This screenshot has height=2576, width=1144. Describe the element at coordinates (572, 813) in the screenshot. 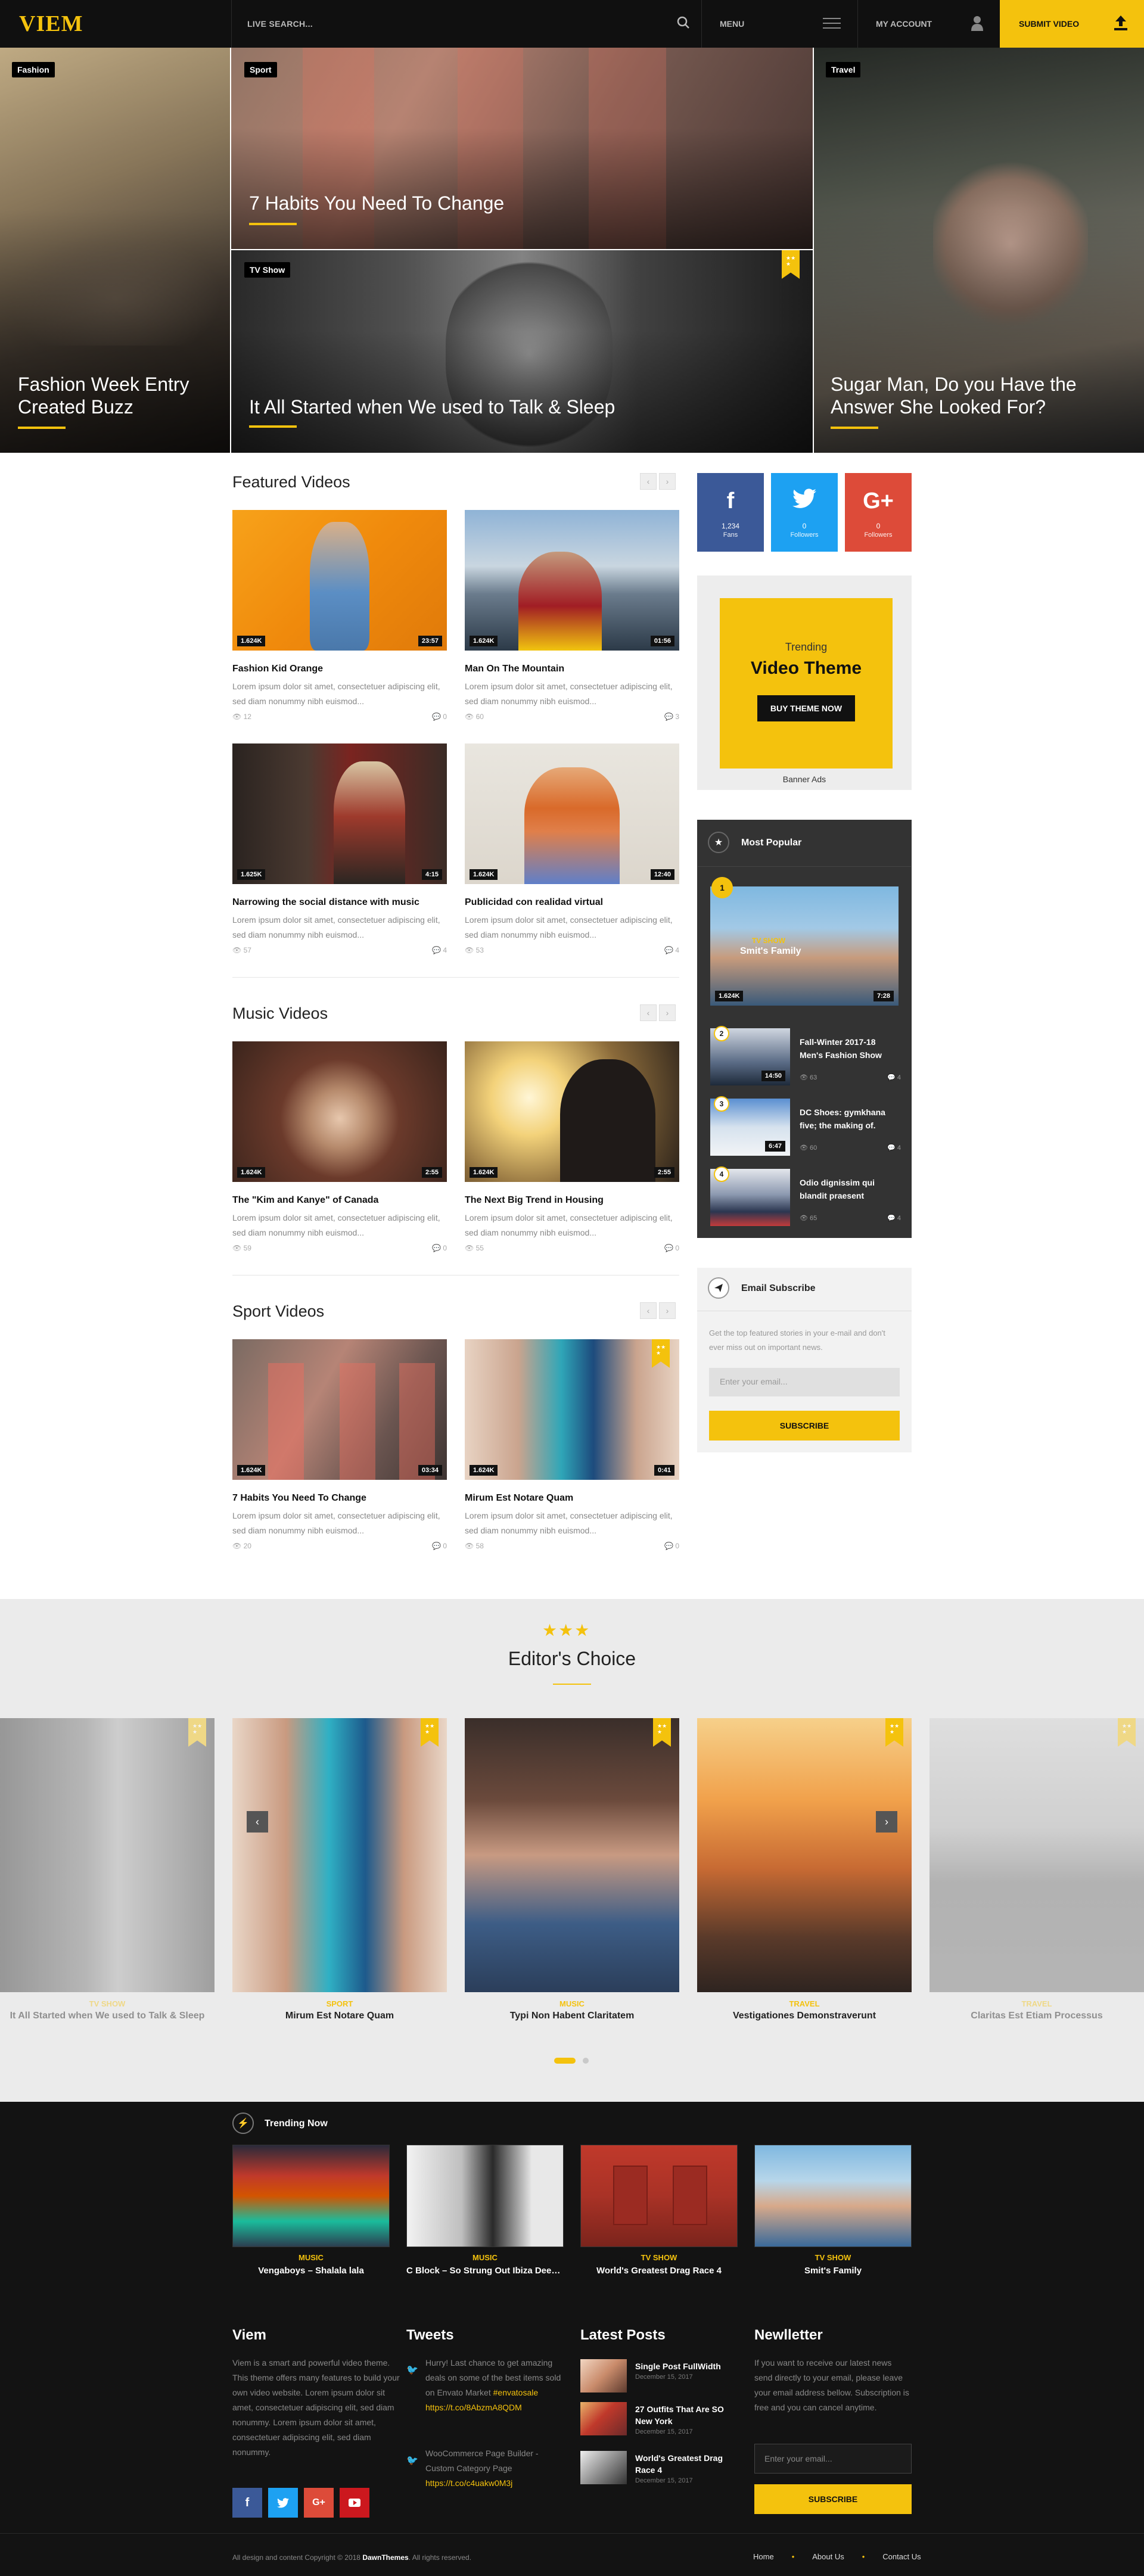

I see `video-thumbnail: 1.624K 12:40` at that location.